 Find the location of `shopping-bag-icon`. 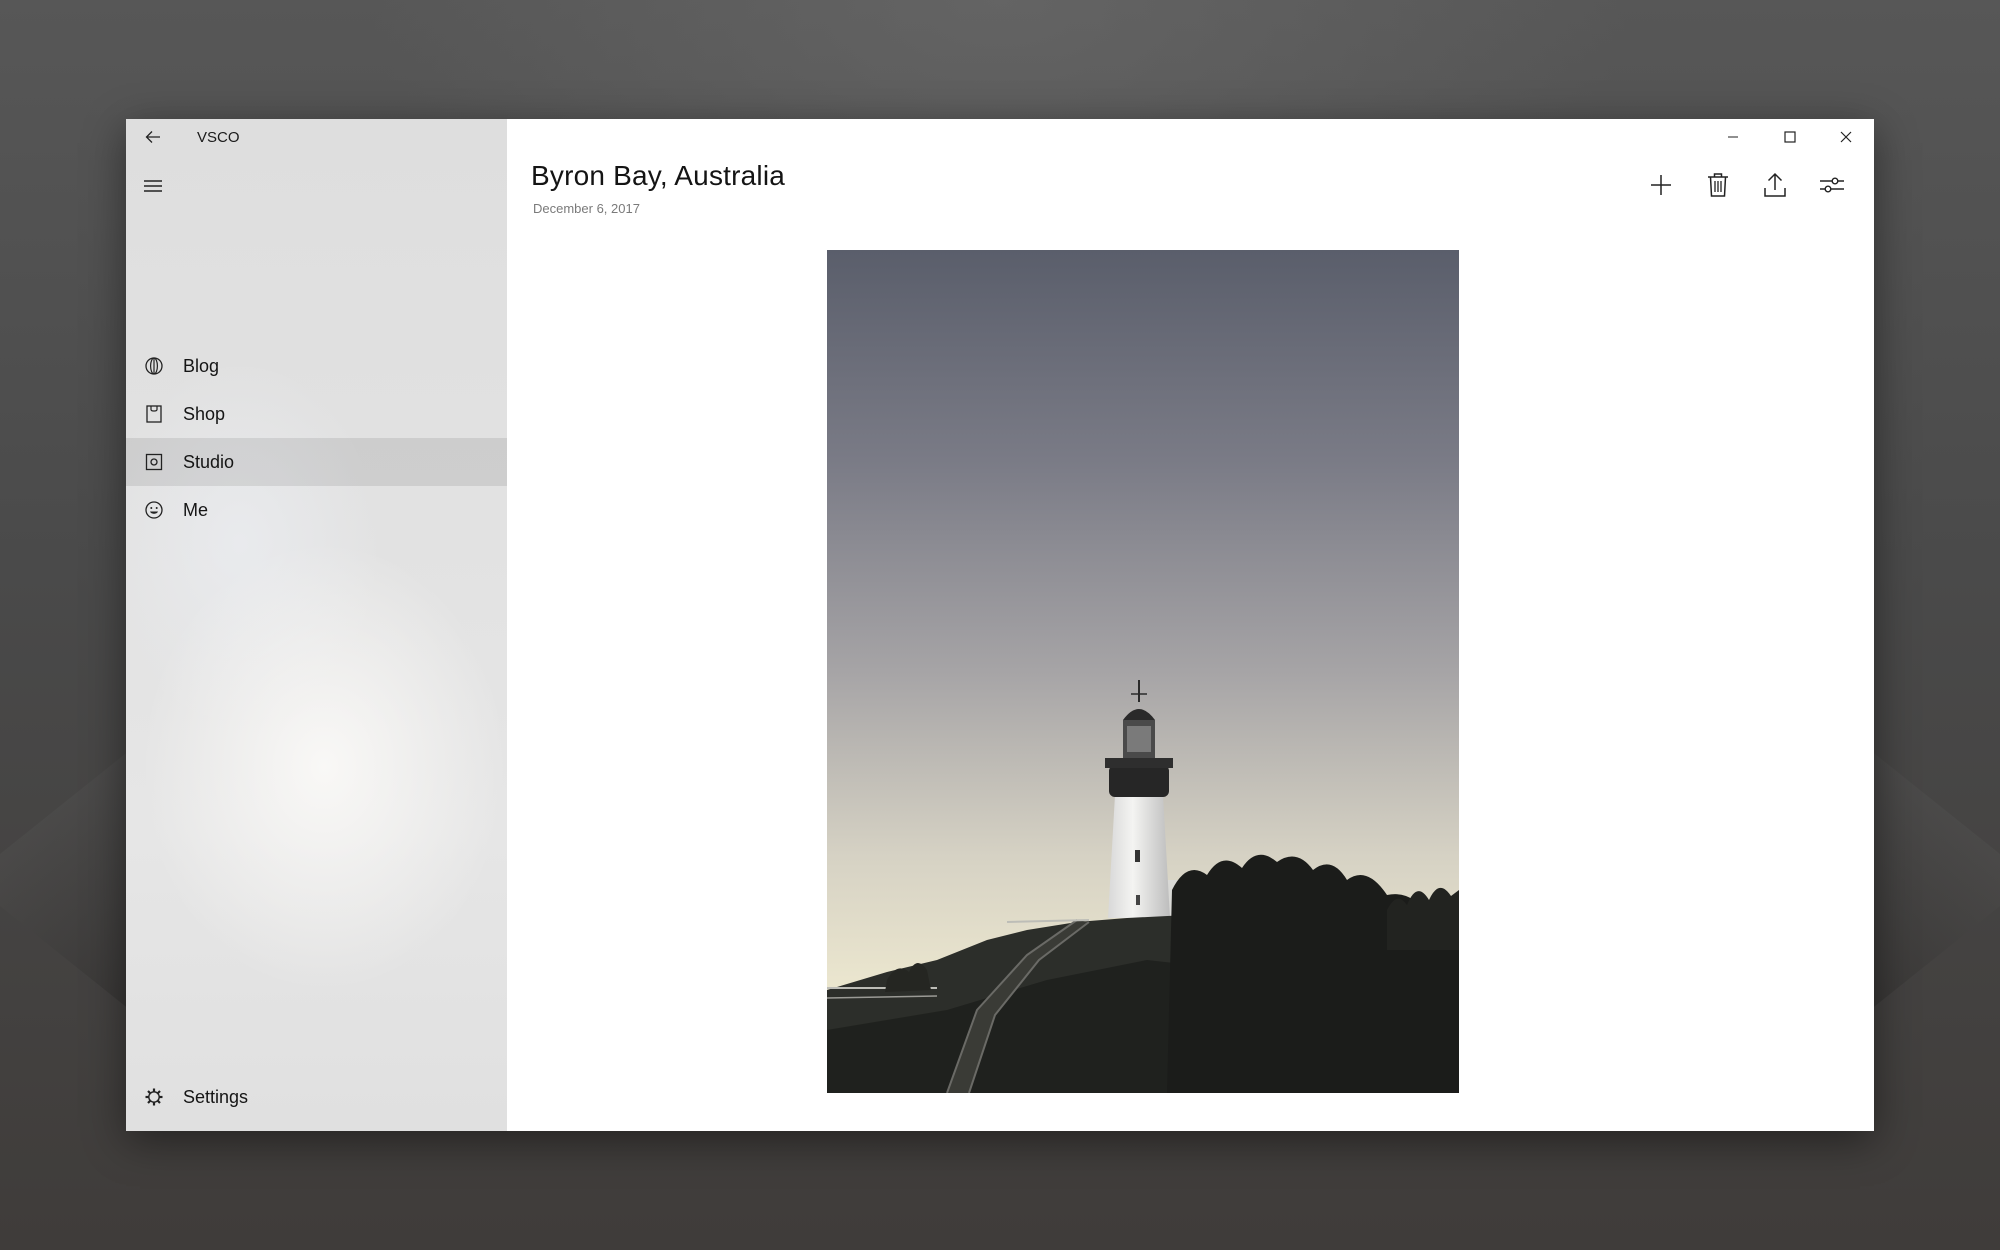

shopping-bag-icon is located at coordinates (154, 414).